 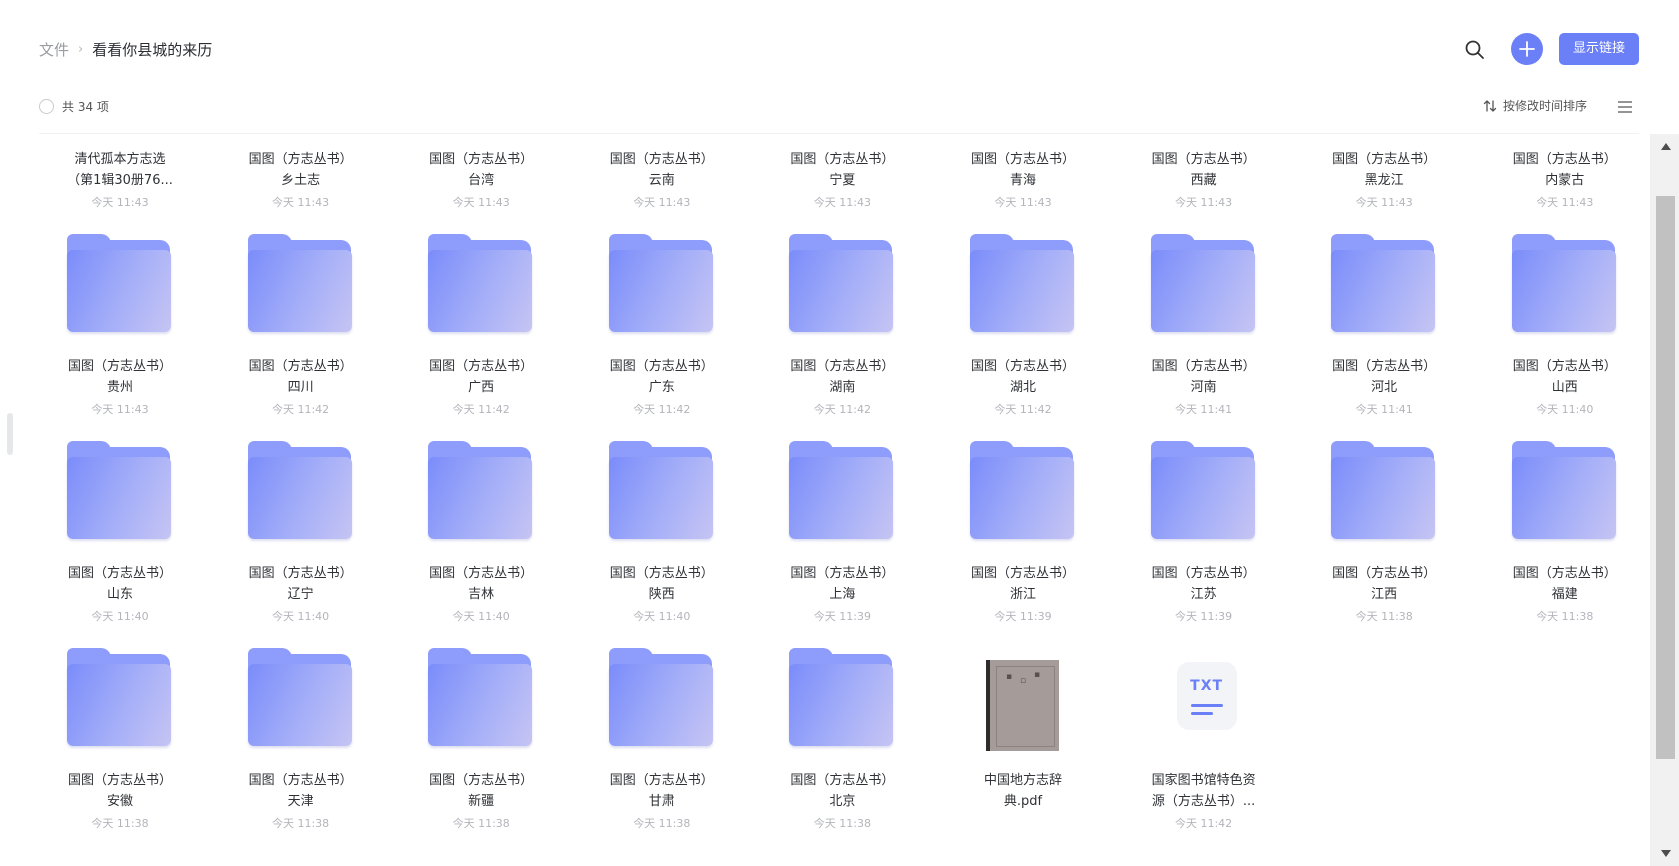 What do you see at coordinates (1599, 49) in the screenshot?
I see `show-link-button: 显示链接` at bounding box center [1599, 49].